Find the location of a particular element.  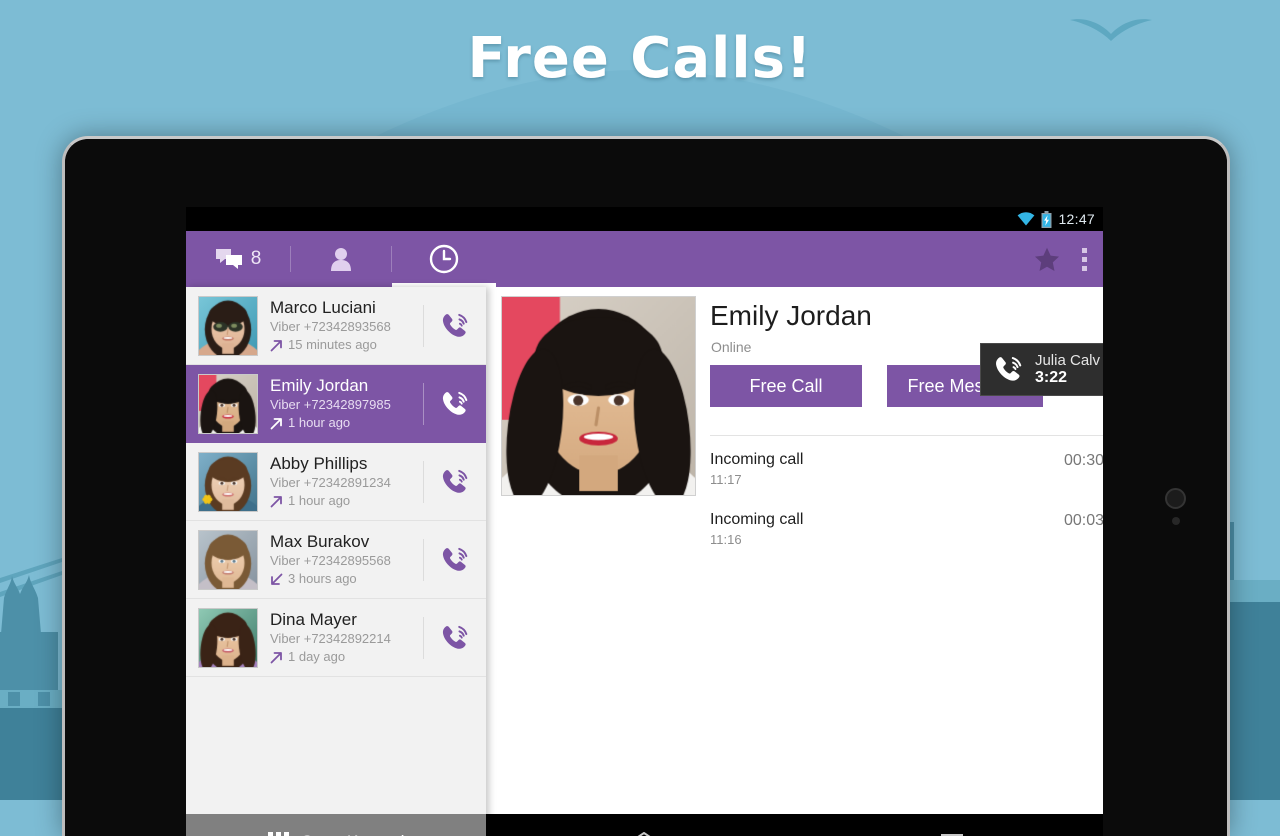

call-row-time-wrap: 1 day ago is located at coordinates (346, 657).